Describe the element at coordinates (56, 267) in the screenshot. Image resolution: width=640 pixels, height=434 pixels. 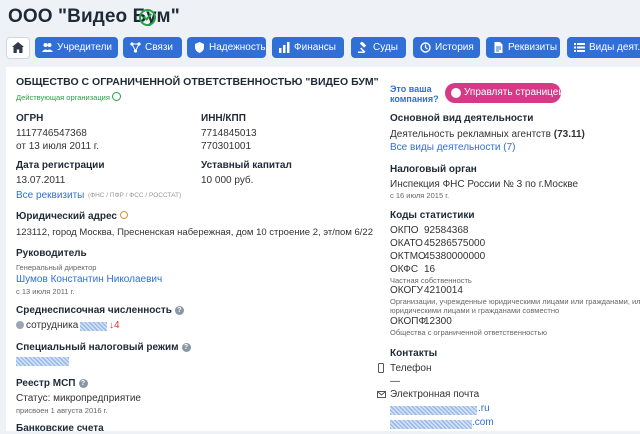
I see `head-role: Генеральный директор` at that location.